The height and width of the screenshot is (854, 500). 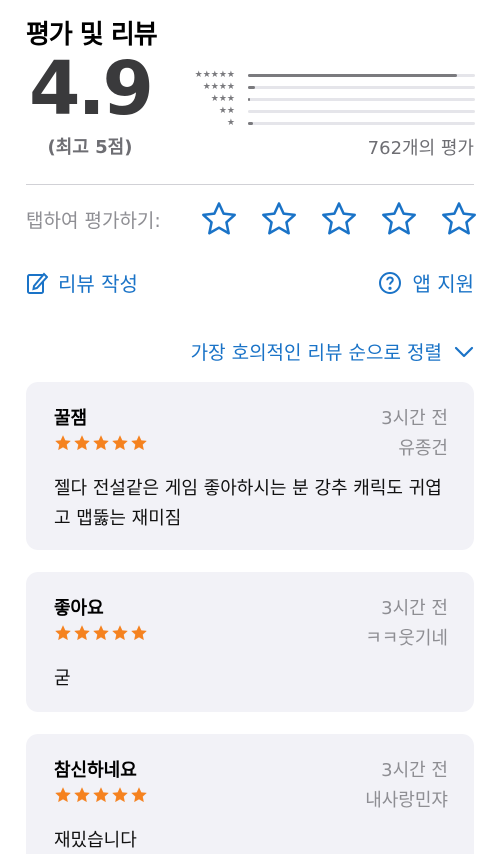 I want to click on compose-icon, so click(x=37, y=283).